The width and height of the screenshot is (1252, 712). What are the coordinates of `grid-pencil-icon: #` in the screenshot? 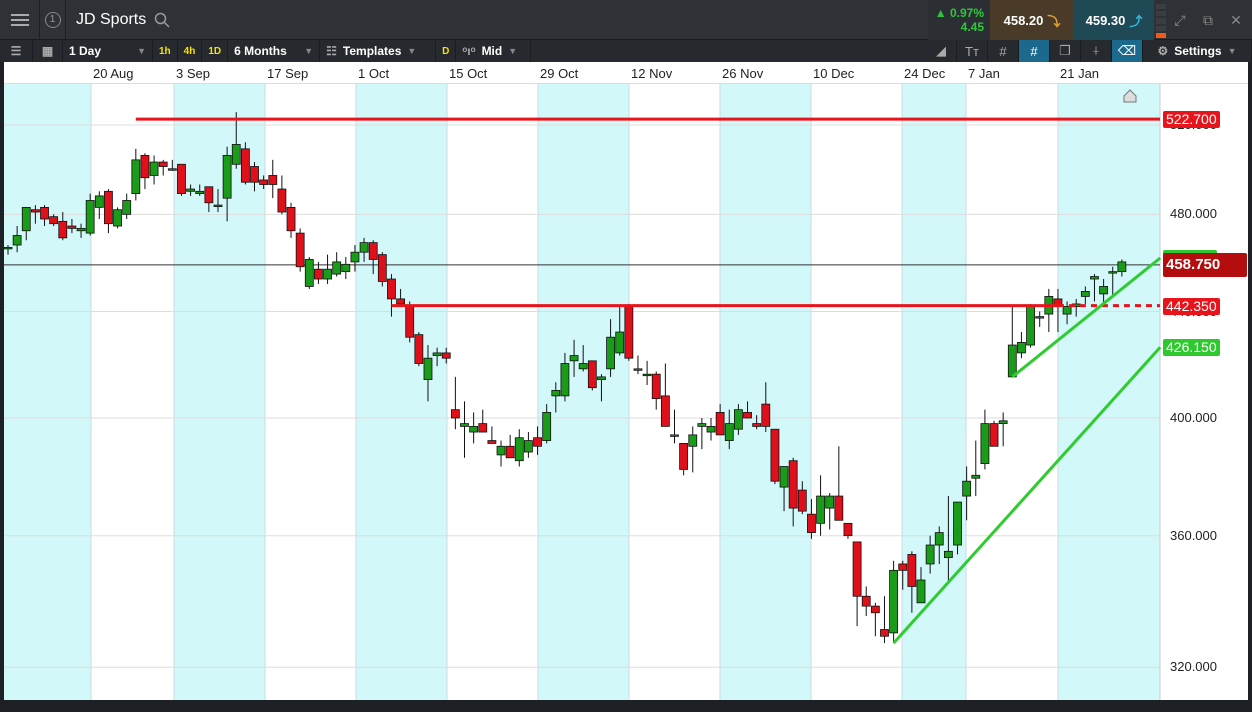 It's located at (1034, 51).